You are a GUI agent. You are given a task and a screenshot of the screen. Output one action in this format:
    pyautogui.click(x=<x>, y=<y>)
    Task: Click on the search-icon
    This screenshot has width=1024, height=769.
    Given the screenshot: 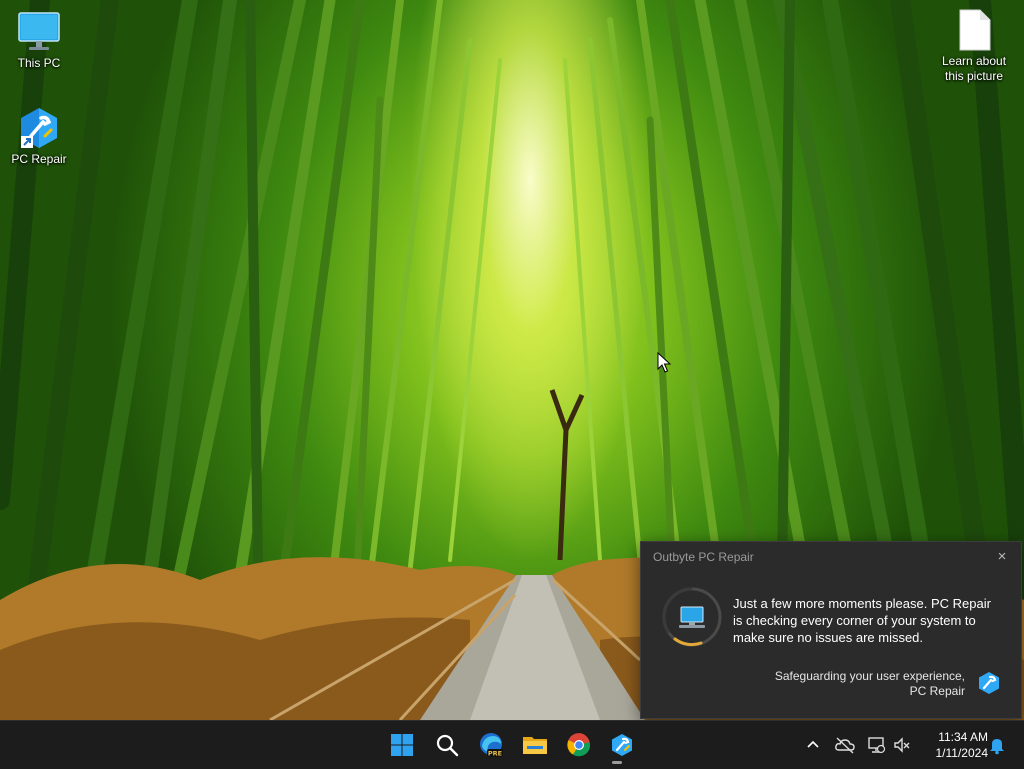 What is the action you would take?
    pyautogui.click(x=447, y=745)
    